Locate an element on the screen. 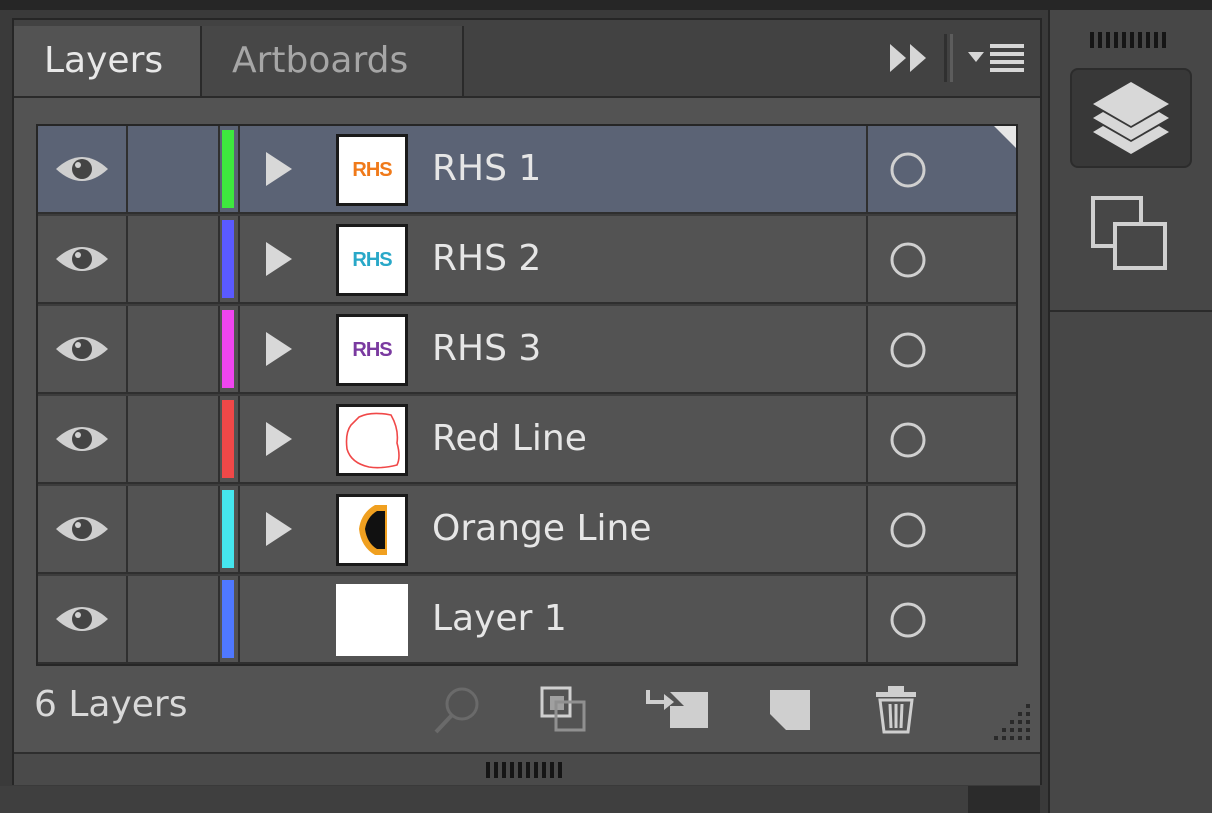 This screenshot has width=1212, height=813. divider-grip-icon is located at coordinates (949, 60).